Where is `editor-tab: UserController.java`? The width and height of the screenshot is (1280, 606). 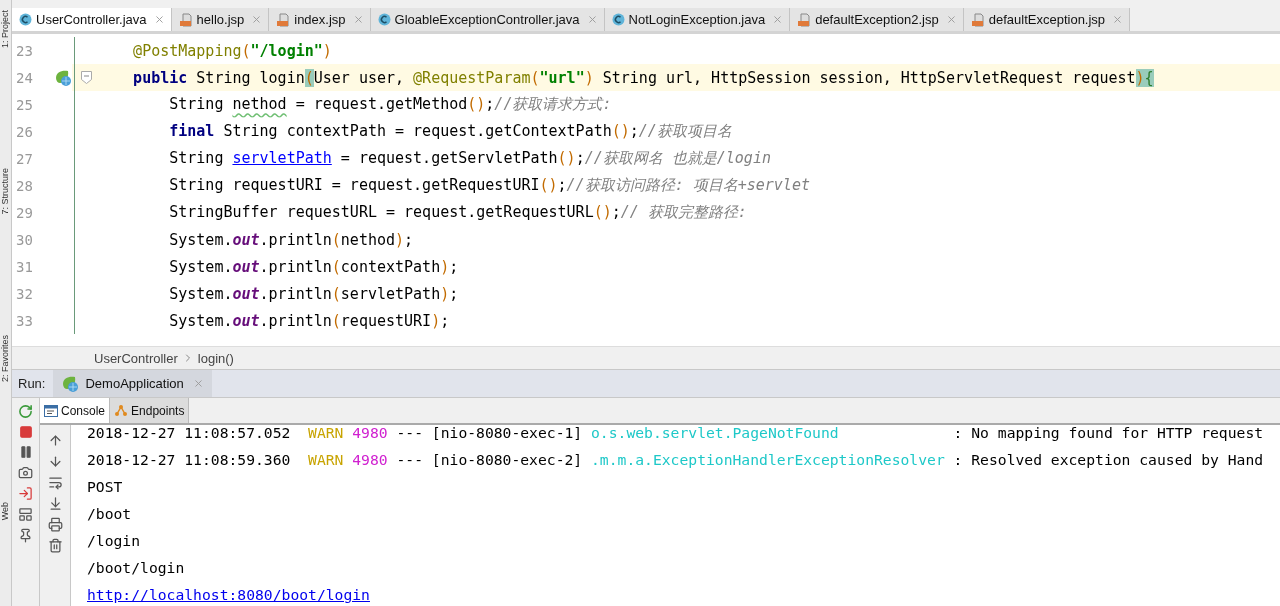 editor-tab: UserController.java is located at coordinates (92, 19).